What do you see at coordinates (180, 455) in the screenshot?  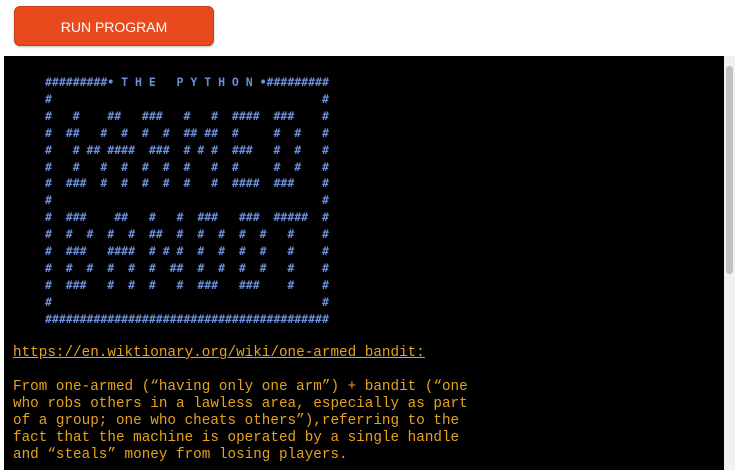 I see `output-line: and “steals” money from losing players.` at bounding box center [180, 455].